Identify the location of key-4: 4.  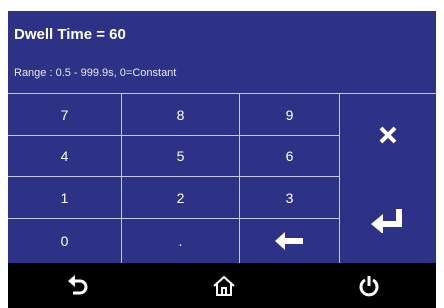
(64, 156).